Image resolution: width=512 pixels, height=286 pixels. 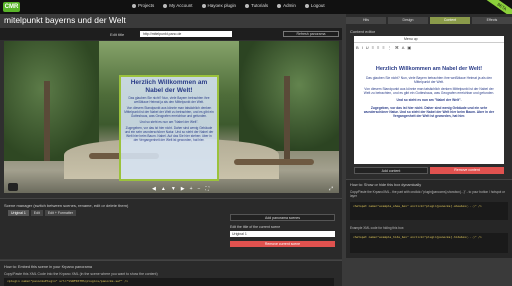 What do you see at coordinates (367, 47) in the screenshot?
I see `underline-icon: U` at bounding box center [367, 47].